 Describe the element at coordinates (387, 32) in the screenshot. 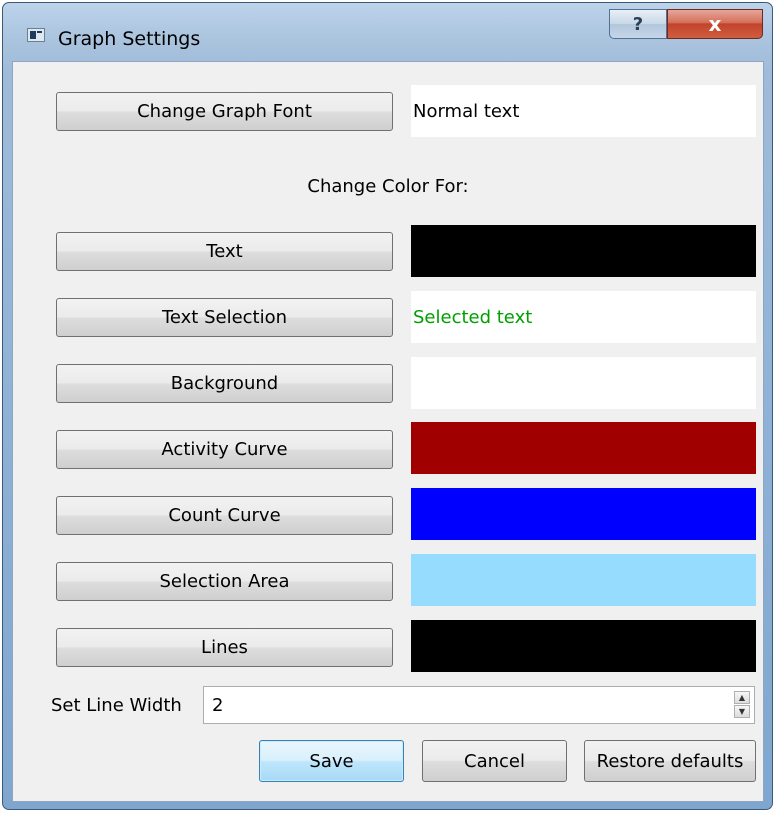

I see `title-bar: Graph Settings ? x` at that location.